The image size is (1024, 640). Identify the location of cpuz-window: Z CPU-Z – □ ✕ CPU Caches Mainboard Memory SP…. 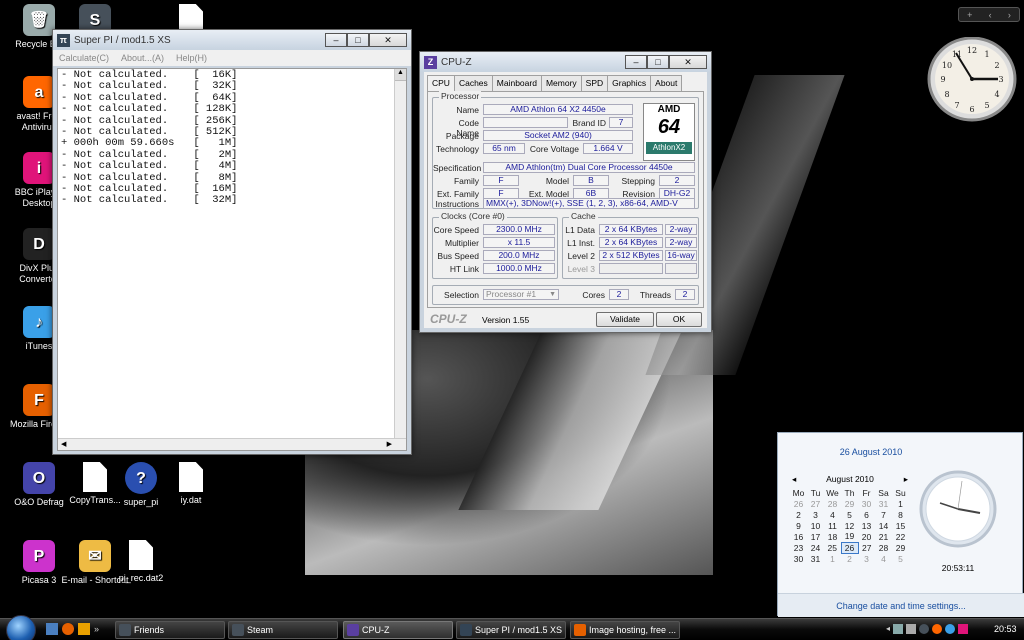
(565, 192).